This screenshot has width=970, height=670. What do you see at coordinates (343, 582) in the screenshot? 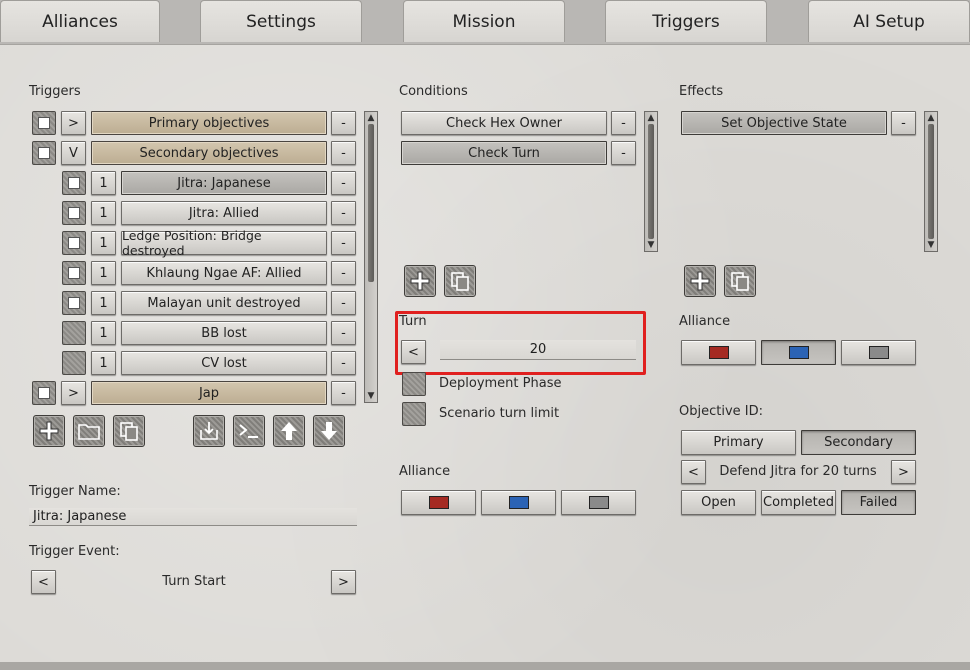
I see `trigger-event-next-button: >` at bounding box center [343, 582].